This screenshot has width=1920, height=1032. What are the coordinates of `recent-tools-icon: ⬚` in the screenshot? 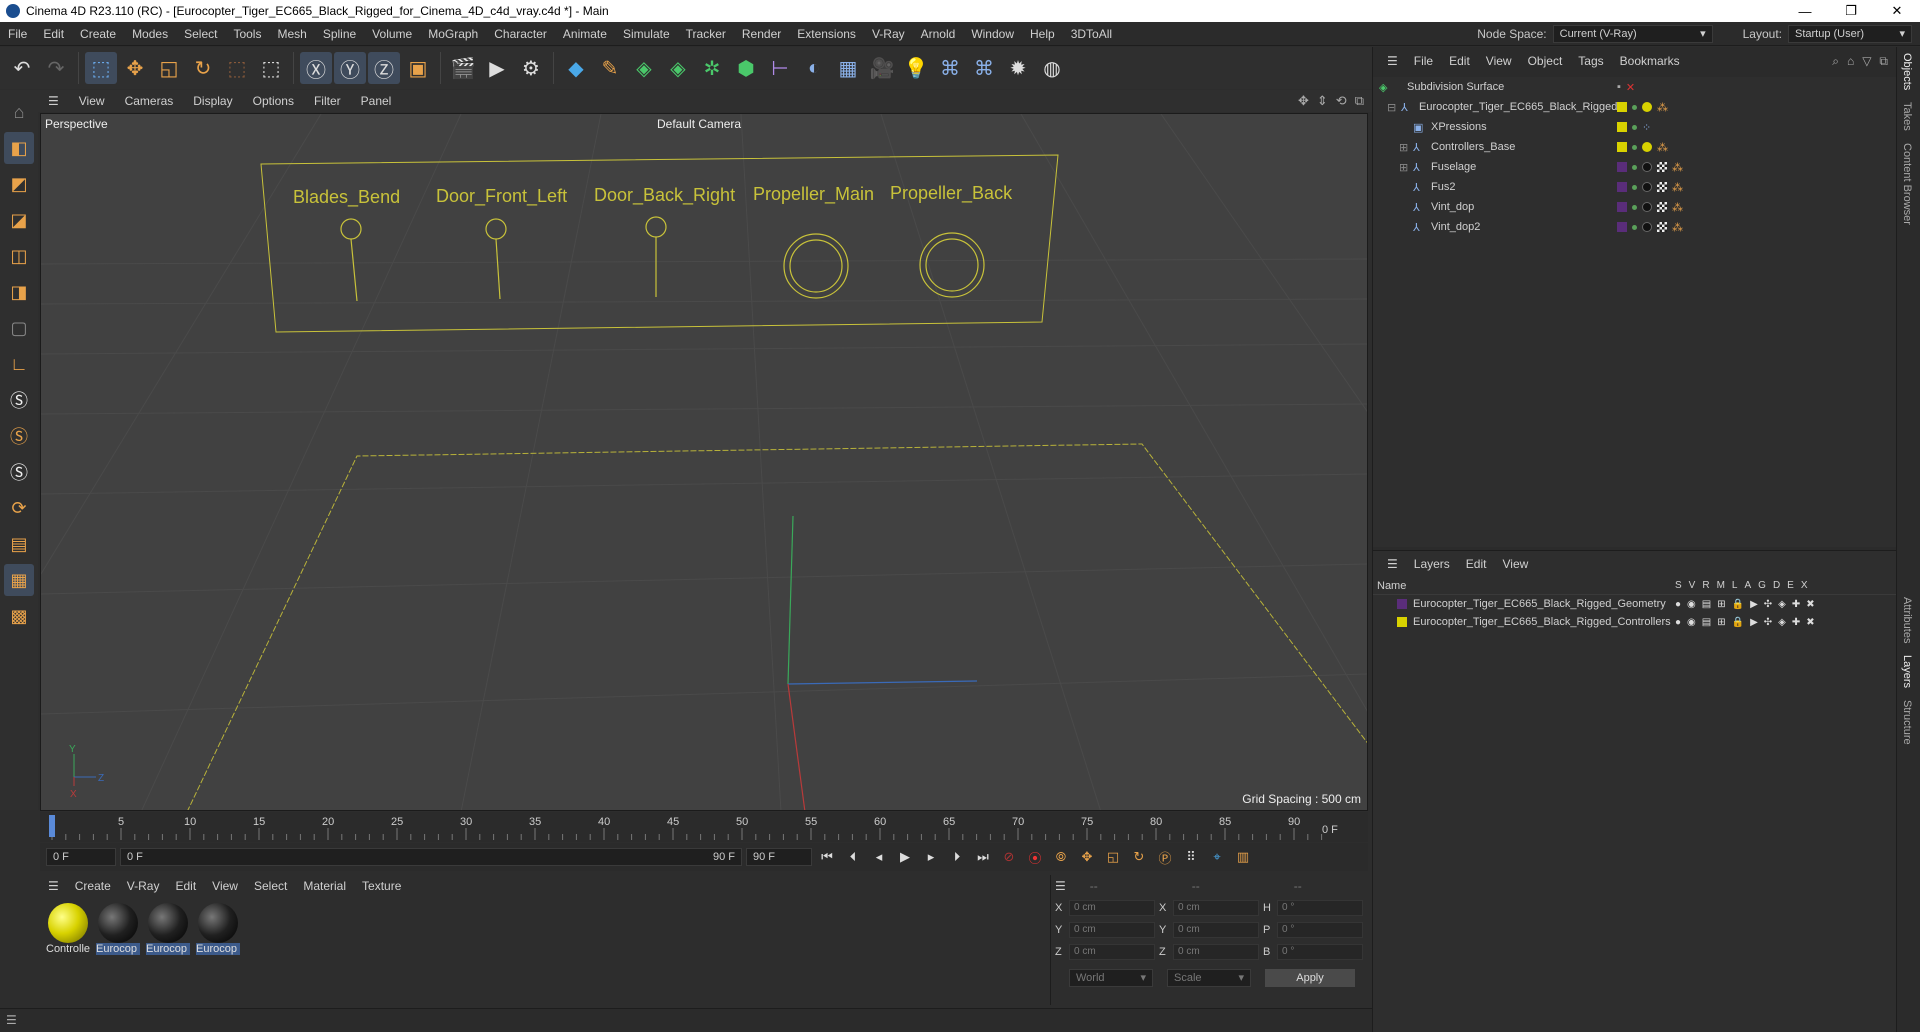 It's located at (237, 68).